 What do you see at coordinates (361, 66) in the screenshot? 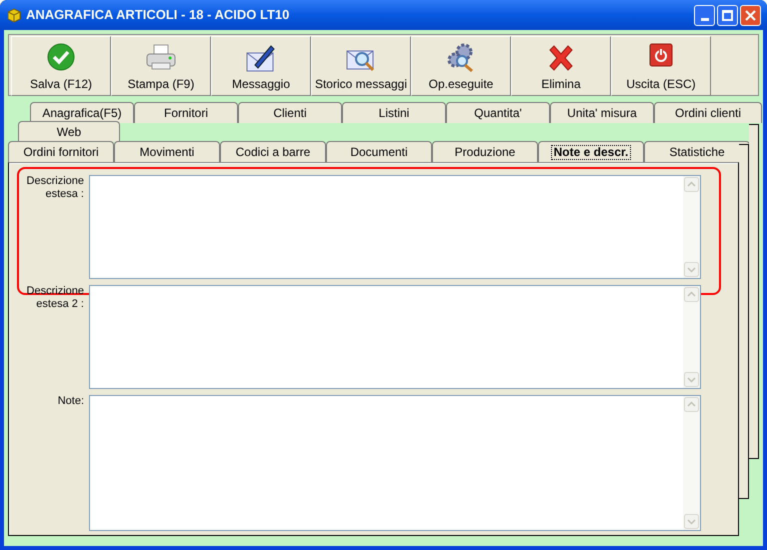
I see `toolbar-button: Storico messaggi` at bounding box center [361, 66].